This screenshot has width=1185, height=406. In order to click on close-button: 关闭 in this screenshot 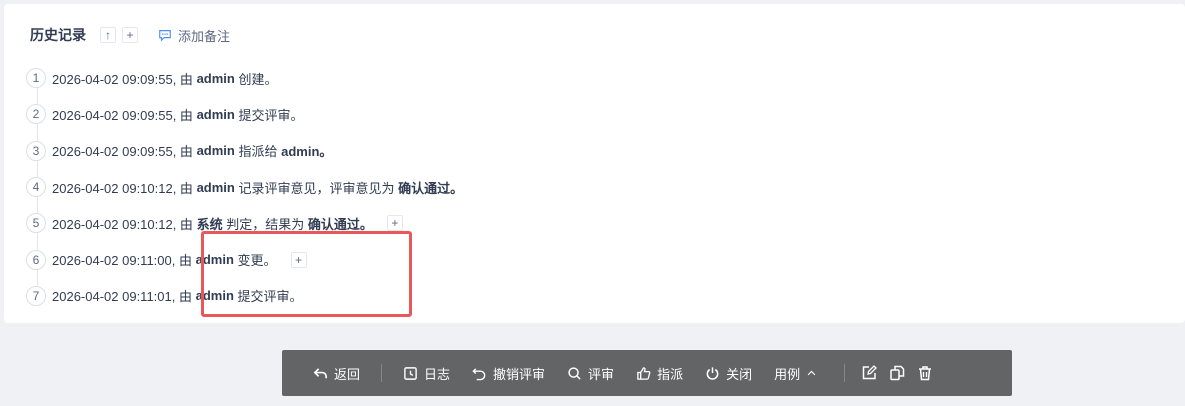, I will do `click(728, 373)`.